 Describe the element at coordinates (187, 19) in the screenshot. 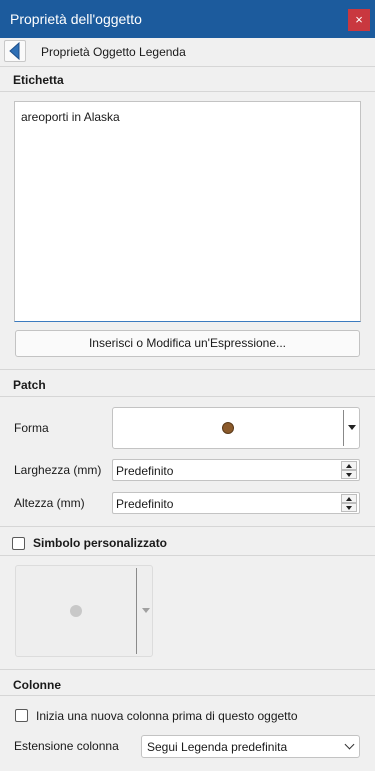

I see `window-titlebar: Proprietà dell'oggetto` at that location.